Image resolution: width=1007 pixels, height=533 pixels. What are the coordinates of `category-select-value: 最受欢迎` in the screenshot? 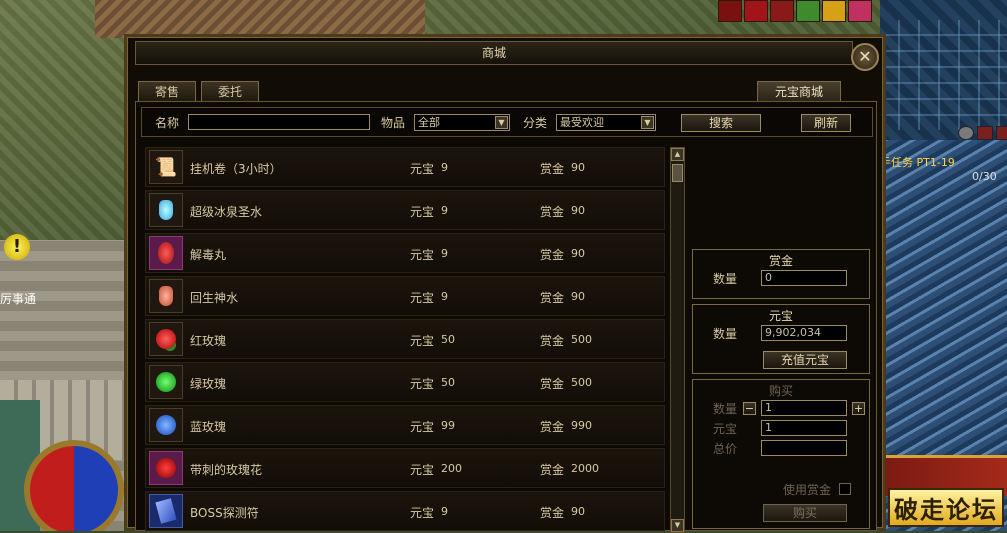 It's located at (582, 122).